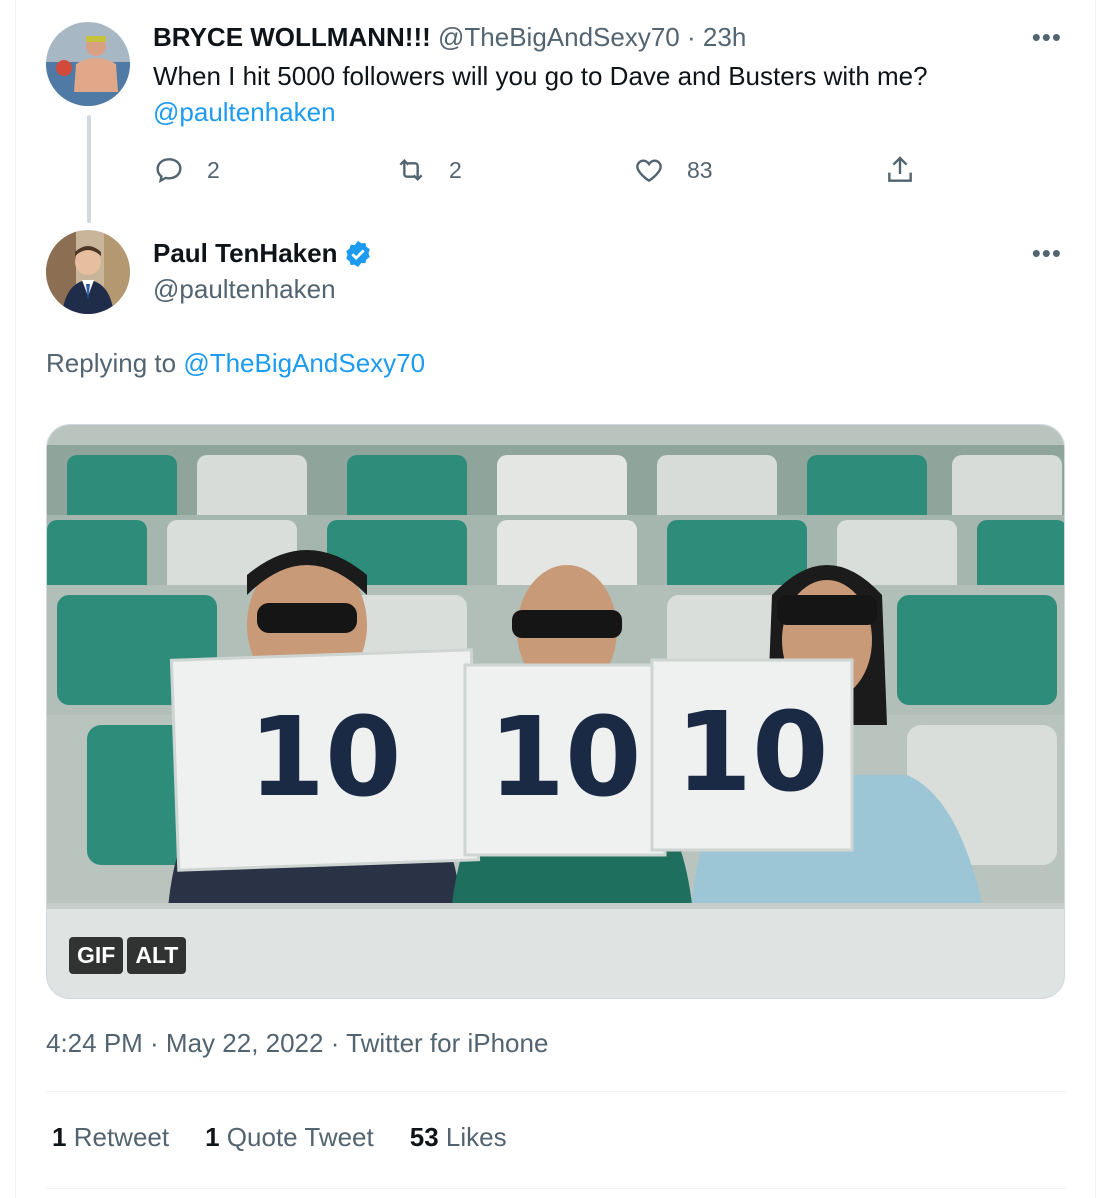  What do you see at coordinates (559, 37) in the screenshot?
I see `author-handle: @TheBigAndSexy70` at bounding box center [559, 37].